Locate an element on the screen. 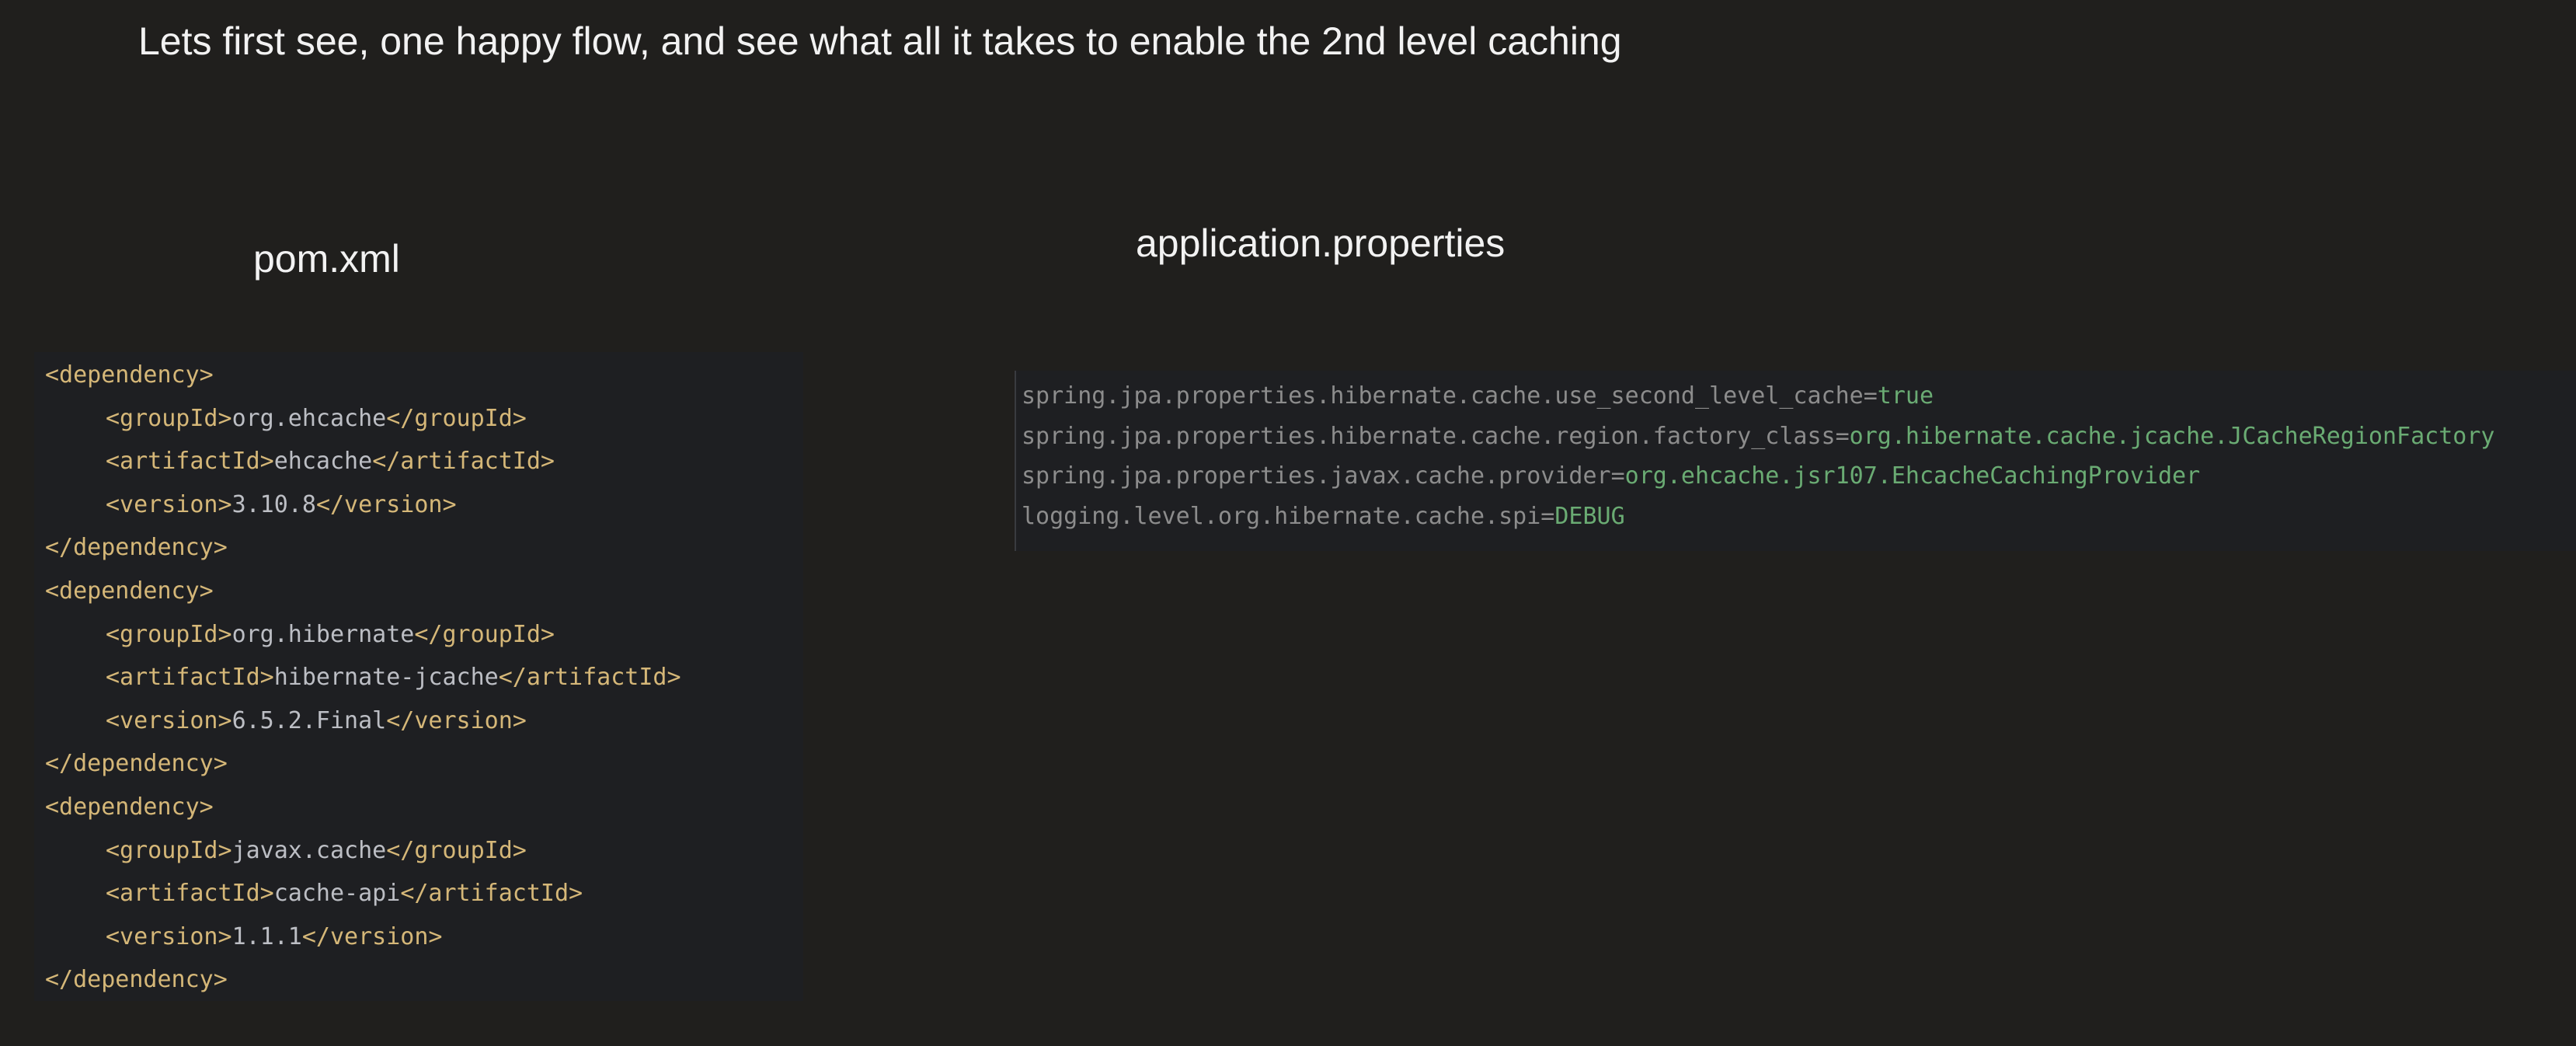 The image size is (2576, 1046). pom-code-line: <version>3.10.8</version> is located at coordinates (281, 505).